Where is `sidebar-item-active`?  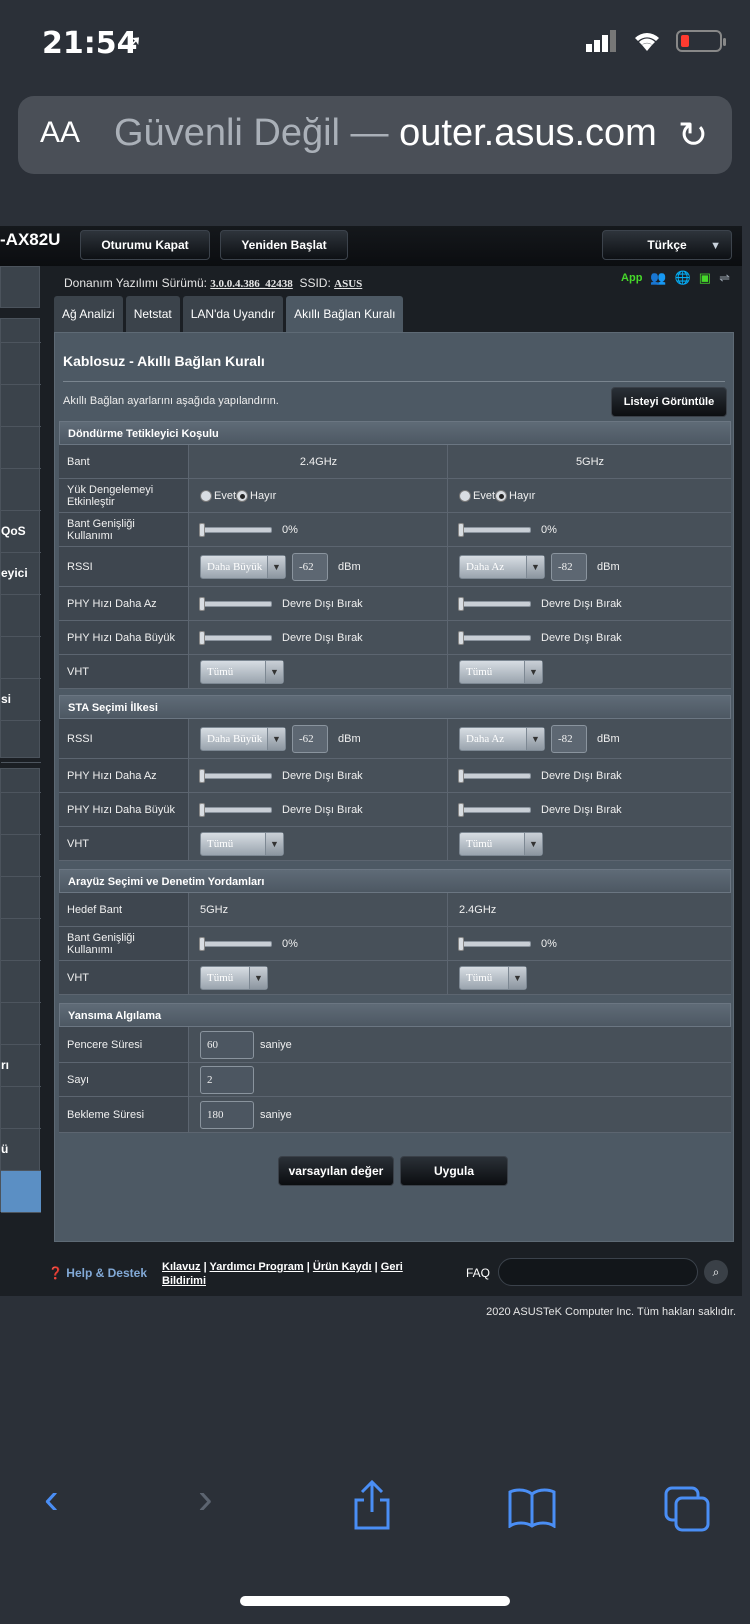
sidebar-item-active is located at coordinates (21, 1192).